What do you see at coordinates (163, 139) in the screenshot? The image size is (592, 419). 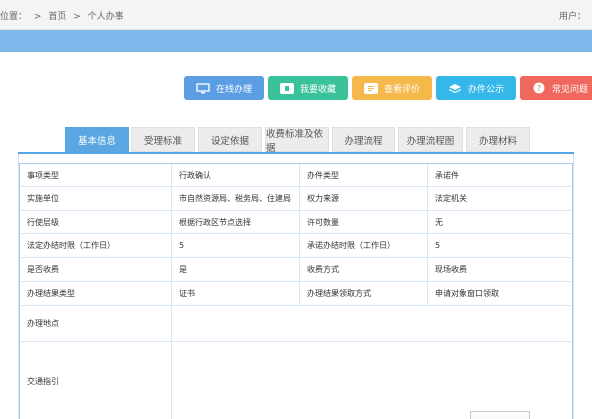 I see `tab-acceptance-standard: 受理标准` at bounding box center [163, 139].